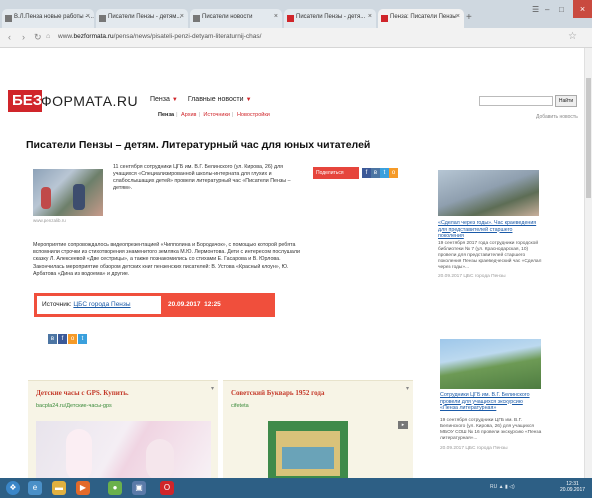 The image size is (592, 498). What do you see at coordinates (557, 117) in the screenshot?
I see `add-news-link: Добавить новость` at bounding box center [557, 117].